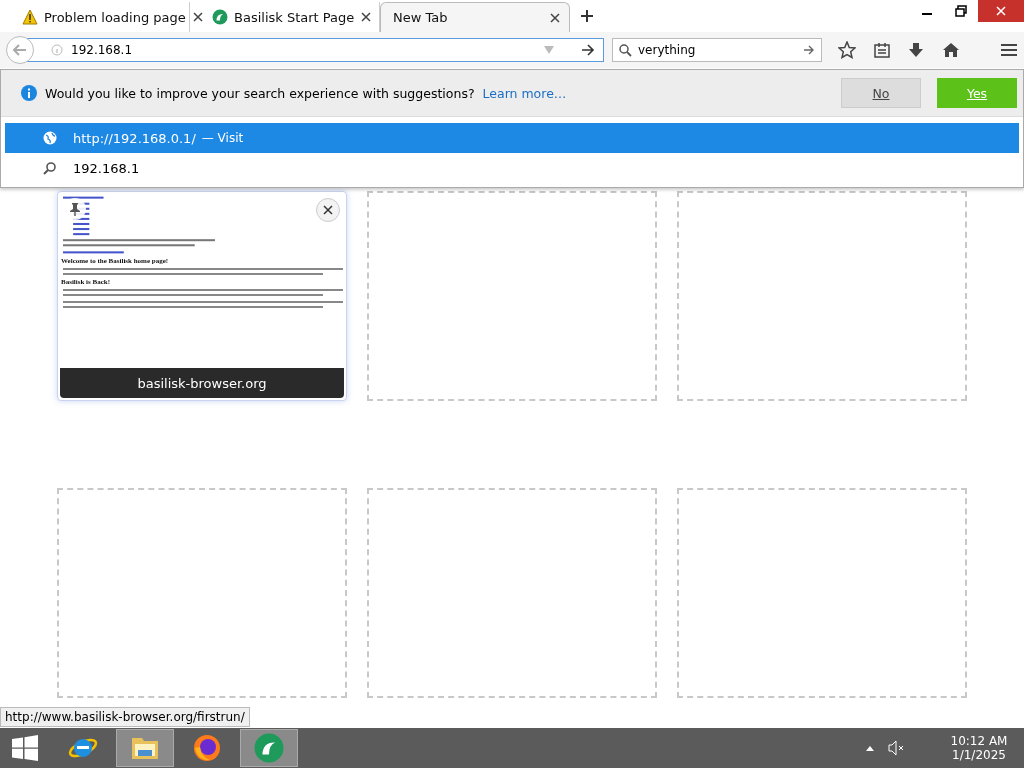 The image size is (1024, 768). What do you see at coordinates (512, 138) in the screenshot?
I see `autocomplete-row: http://192.168.0.1/ — Visit` at bounding box center [512, 138].